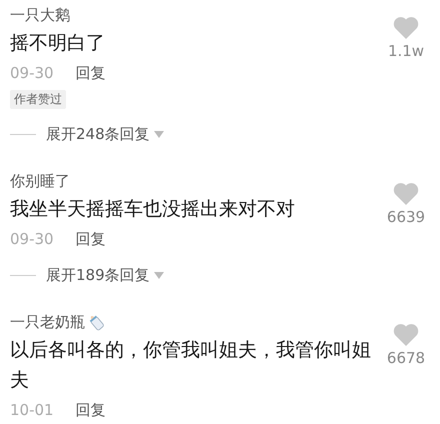 This screenshot has width=440, height=424. Describe the element at coordinates (40, 181) in the screenshot. I see `author-name: 你别睡了` at that location.